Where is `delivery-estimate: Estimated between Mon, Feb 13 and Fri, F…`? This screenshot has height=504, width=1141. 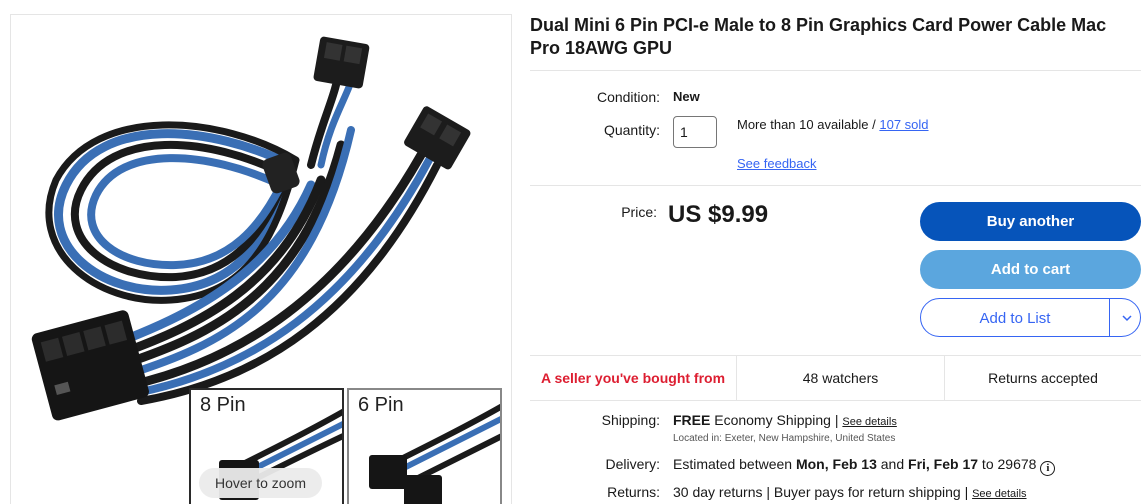 delivery-estimate: Estimated between Mon, Feb 13 and Fri, F… is located at coordinates (864, 466).